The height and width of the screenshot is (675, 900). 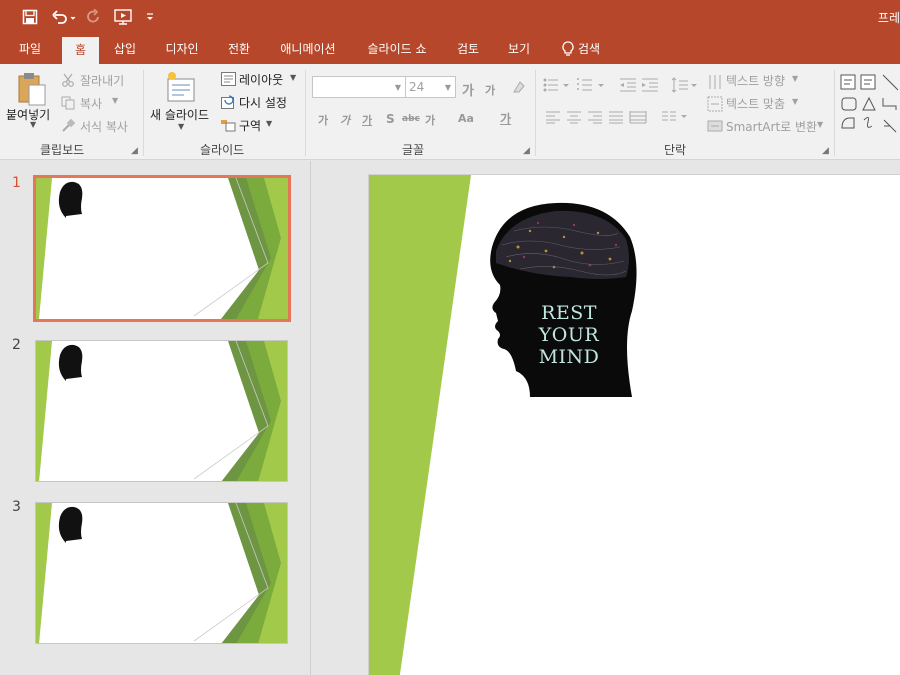 I want to click on smartart-button: SmartArt로 변환, so click(x=771, y=126).